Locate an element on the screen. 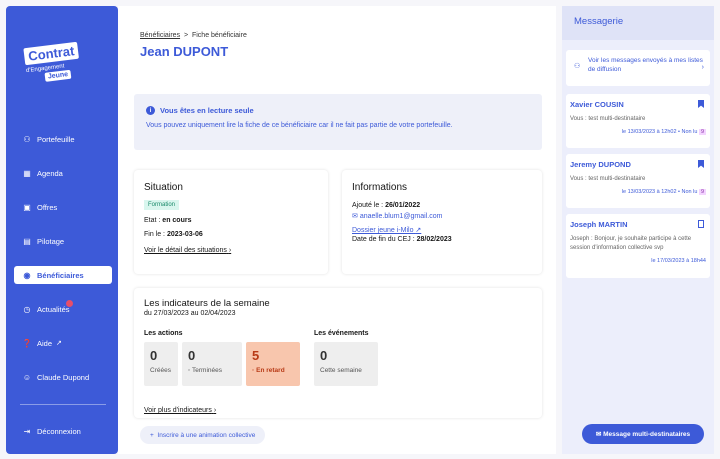  email-value: anaelle.blum1@gmail.com is located at coordinates (401, 216).